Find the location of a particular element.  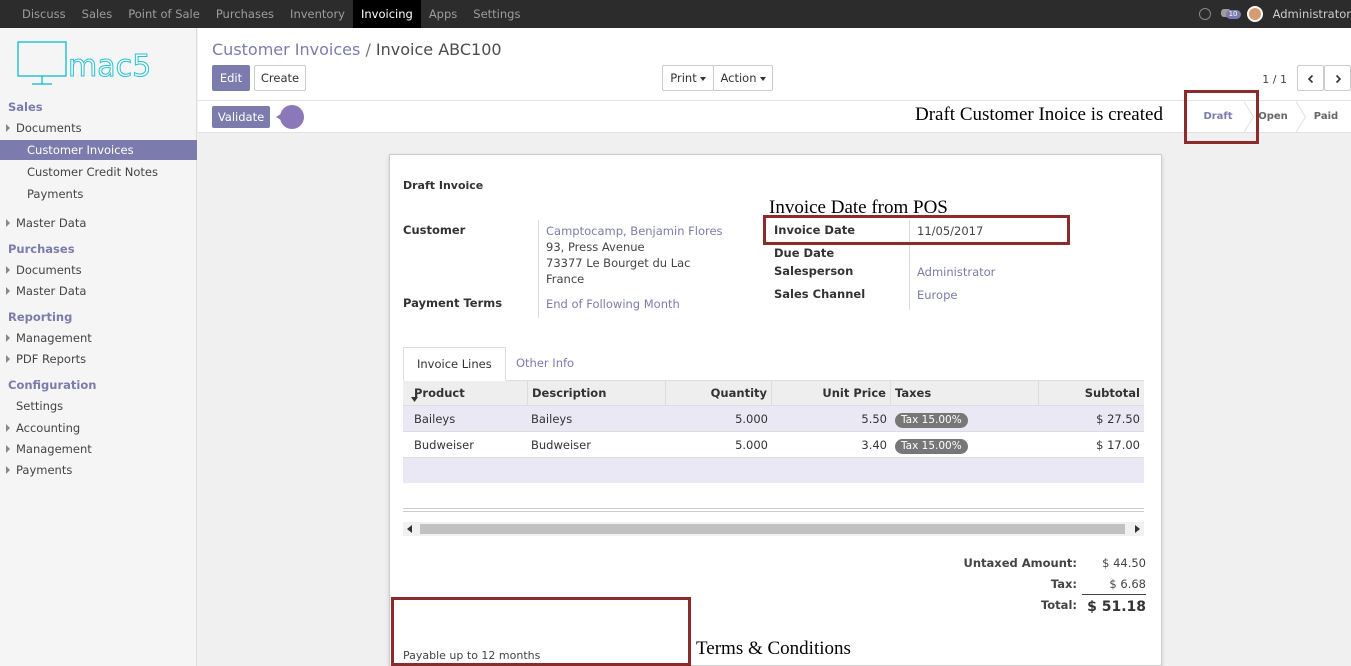

sidebar-item-config-payments: Payments is located at coordinates (98, 470).